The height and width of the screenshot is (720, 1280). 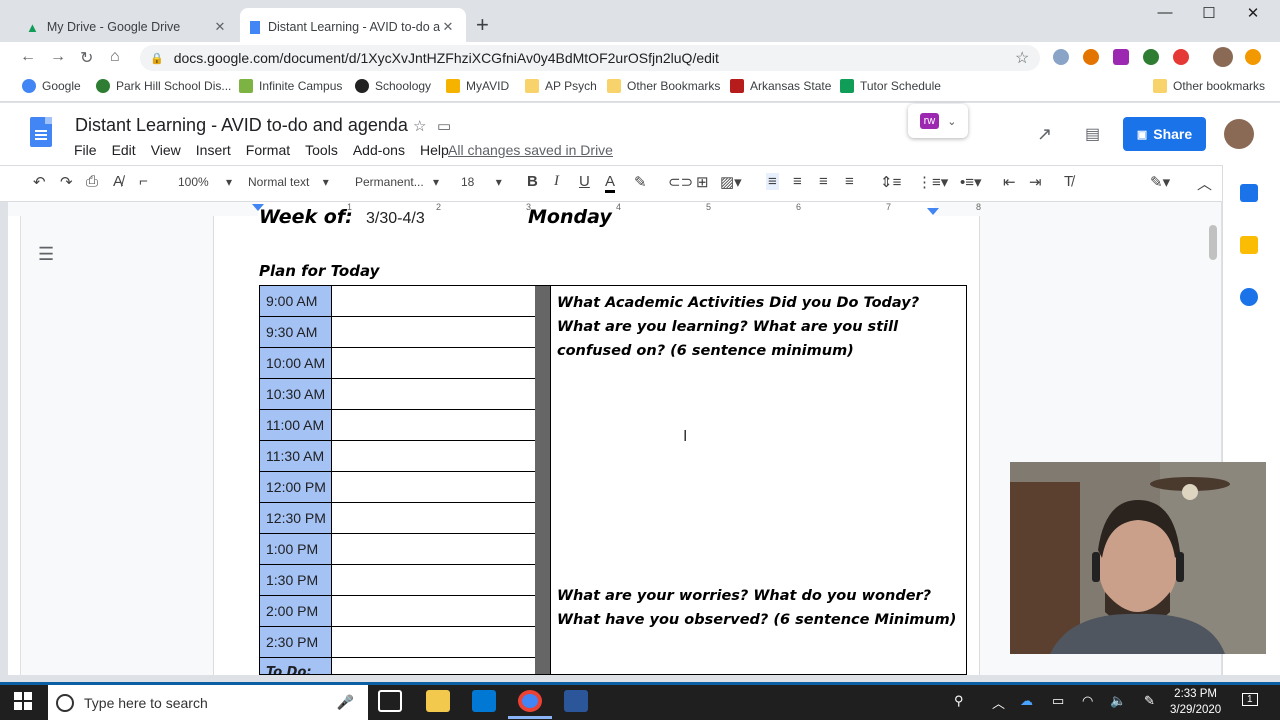 What do you see at coordinates (1249, 193) in the screenshot?
I see `calendar-icon` at bounding box center [1249, 193].